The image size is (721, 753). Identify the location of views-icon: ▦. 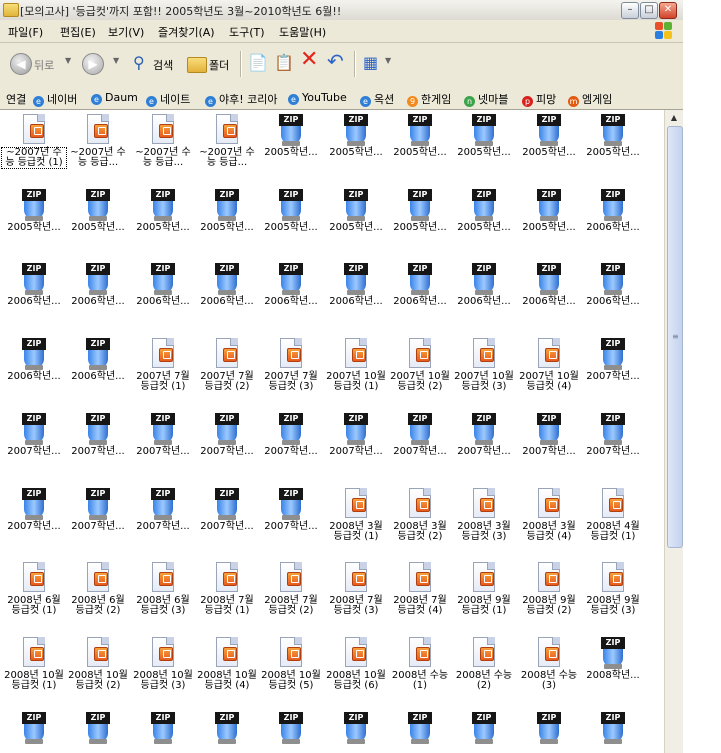
(370, 63).